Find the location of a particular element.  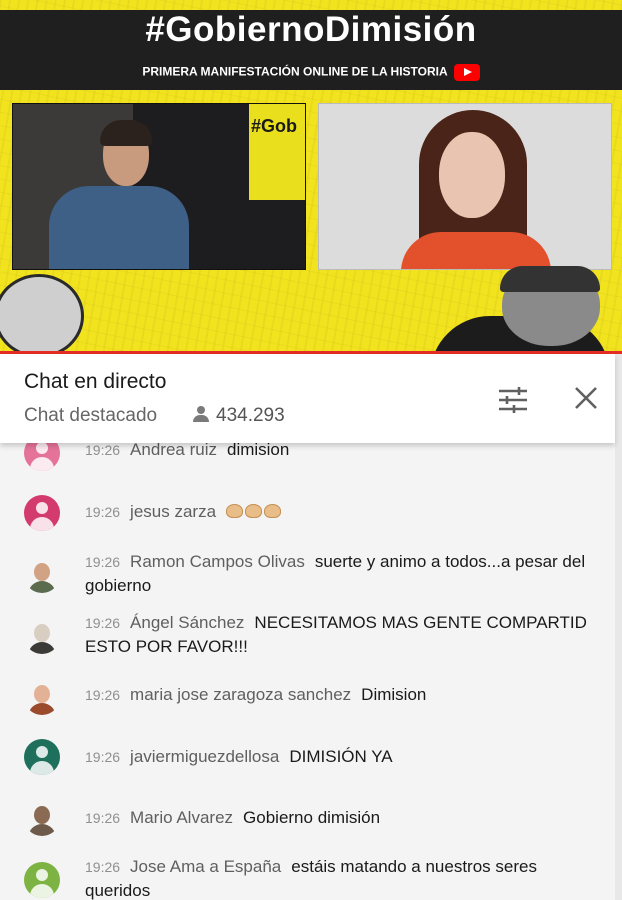

youtube-play-icon is located at coordinates (466, 72).